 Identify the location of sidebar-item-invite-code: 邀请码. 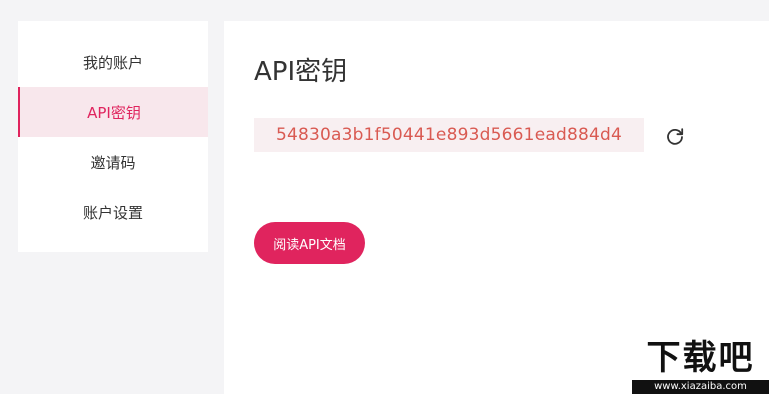
(113, 162).